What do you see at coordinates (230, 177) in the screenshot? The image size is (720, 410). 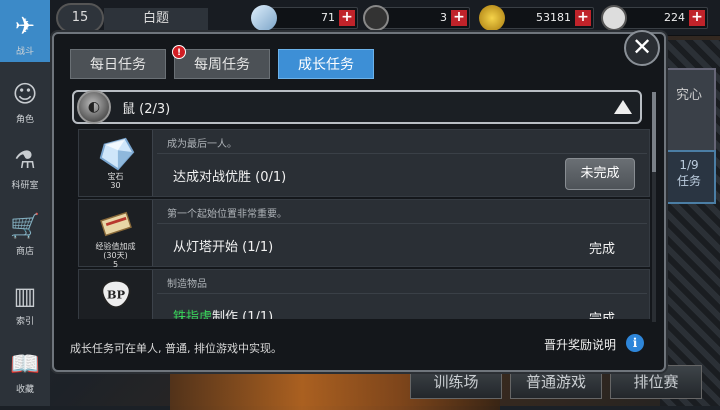 I see `quest-task: 达成对战优胜 (0/1)` at bounding box center [230, 177].